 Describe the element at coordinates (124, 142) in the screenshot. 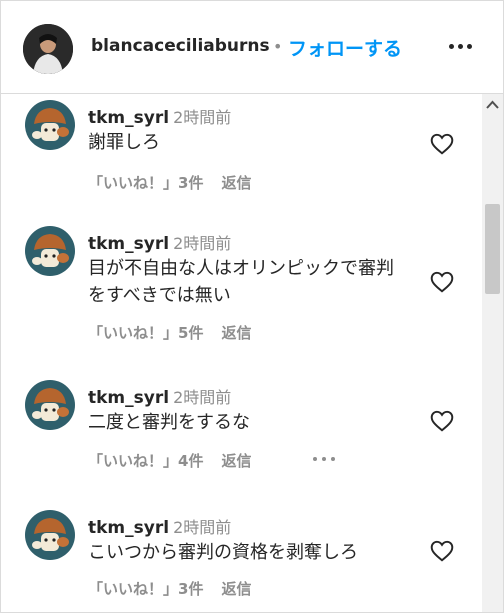

I see `comment-text: 謝罪しろ` at that location.